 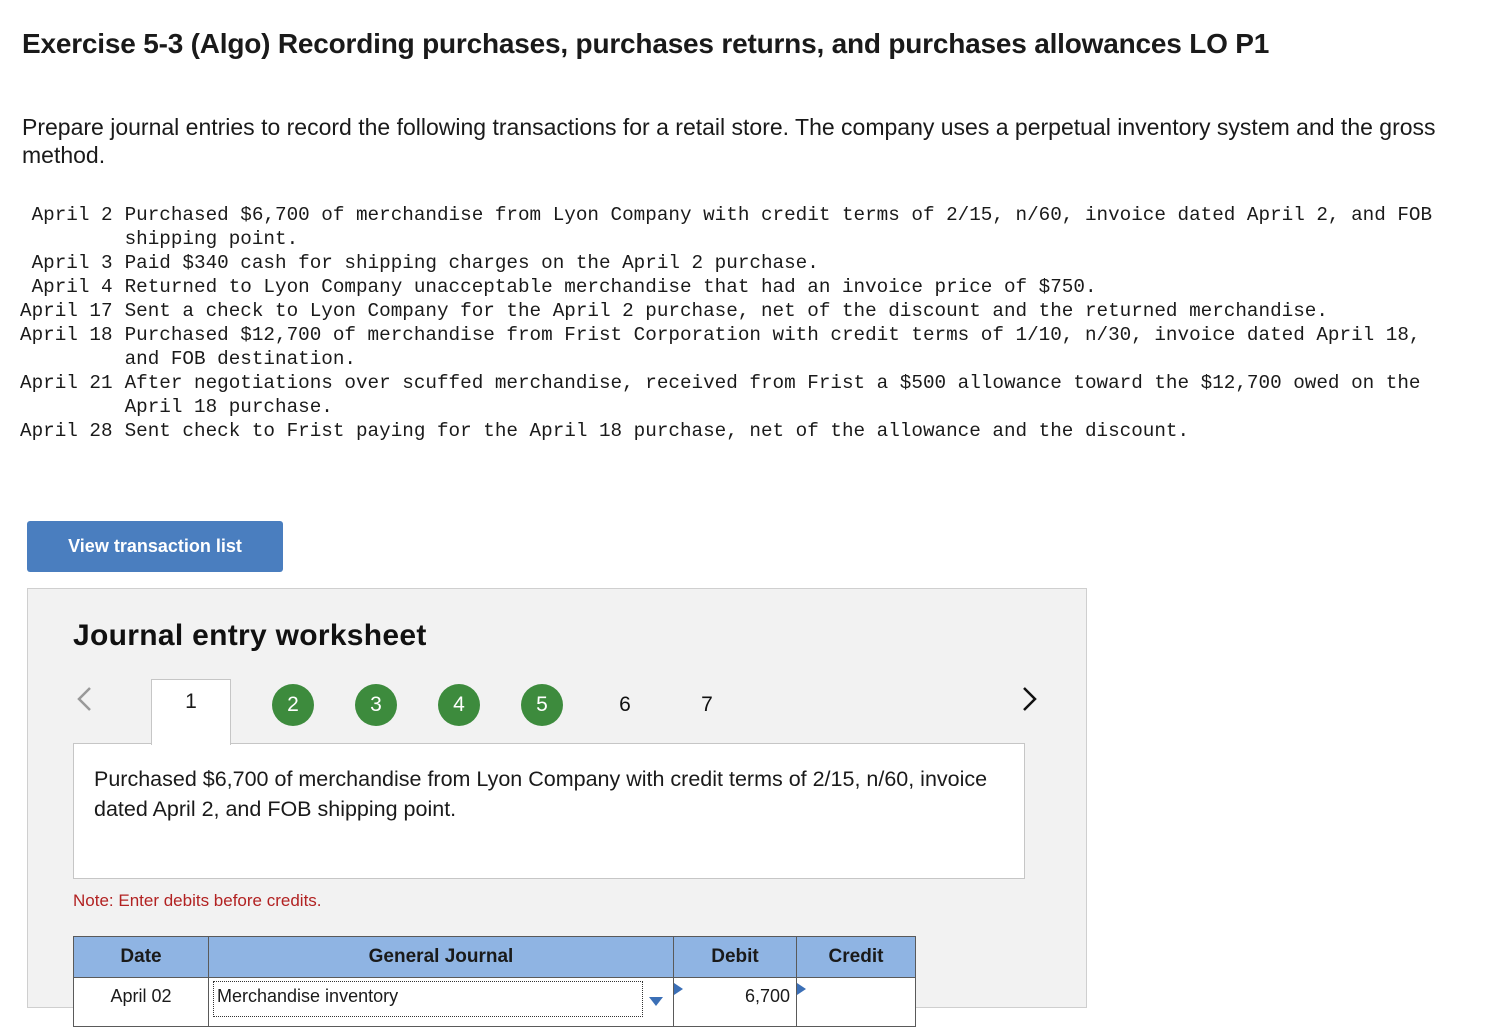 What do you see at coordinates (441, 957) in the screenshot?
I see `column-header-general-journal: General Journal` at bounding box center [441, 957].